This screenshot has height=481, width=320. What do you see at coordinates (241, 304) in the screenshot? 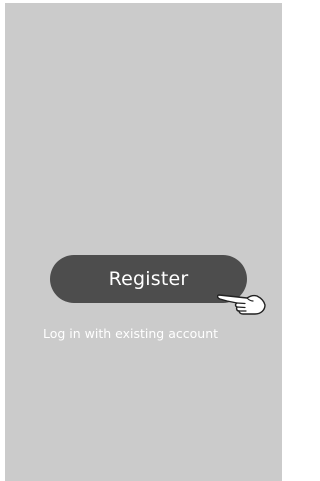
I see `tap-hand-icon` at bounding box center [241, 304].